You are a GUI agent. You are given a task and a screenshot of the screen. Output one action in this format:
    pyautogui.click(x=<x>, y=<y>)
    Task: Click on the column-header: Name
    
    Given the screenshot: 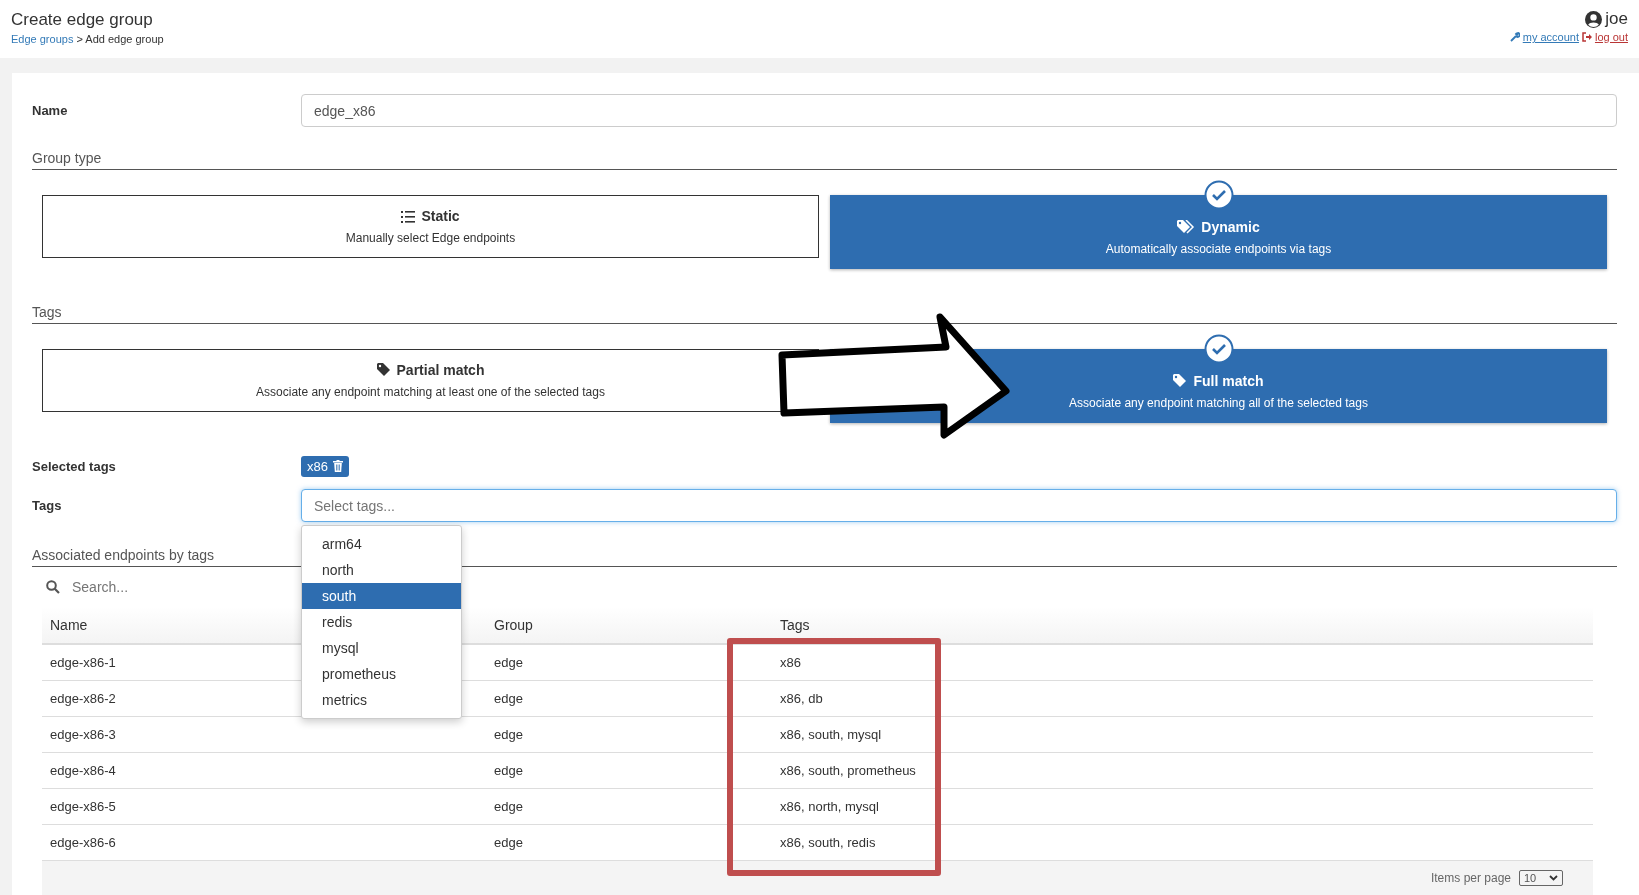 What is the action you would take?
    pyautogui.click(x=69, y=625)
    